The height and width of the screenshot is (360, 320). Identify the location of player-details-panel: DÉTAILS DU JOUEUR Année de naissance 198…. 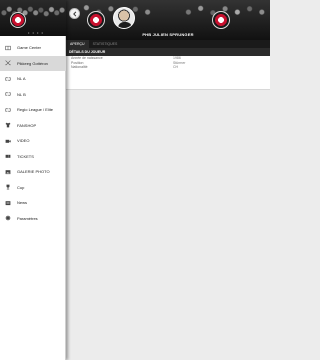
(168, 69).